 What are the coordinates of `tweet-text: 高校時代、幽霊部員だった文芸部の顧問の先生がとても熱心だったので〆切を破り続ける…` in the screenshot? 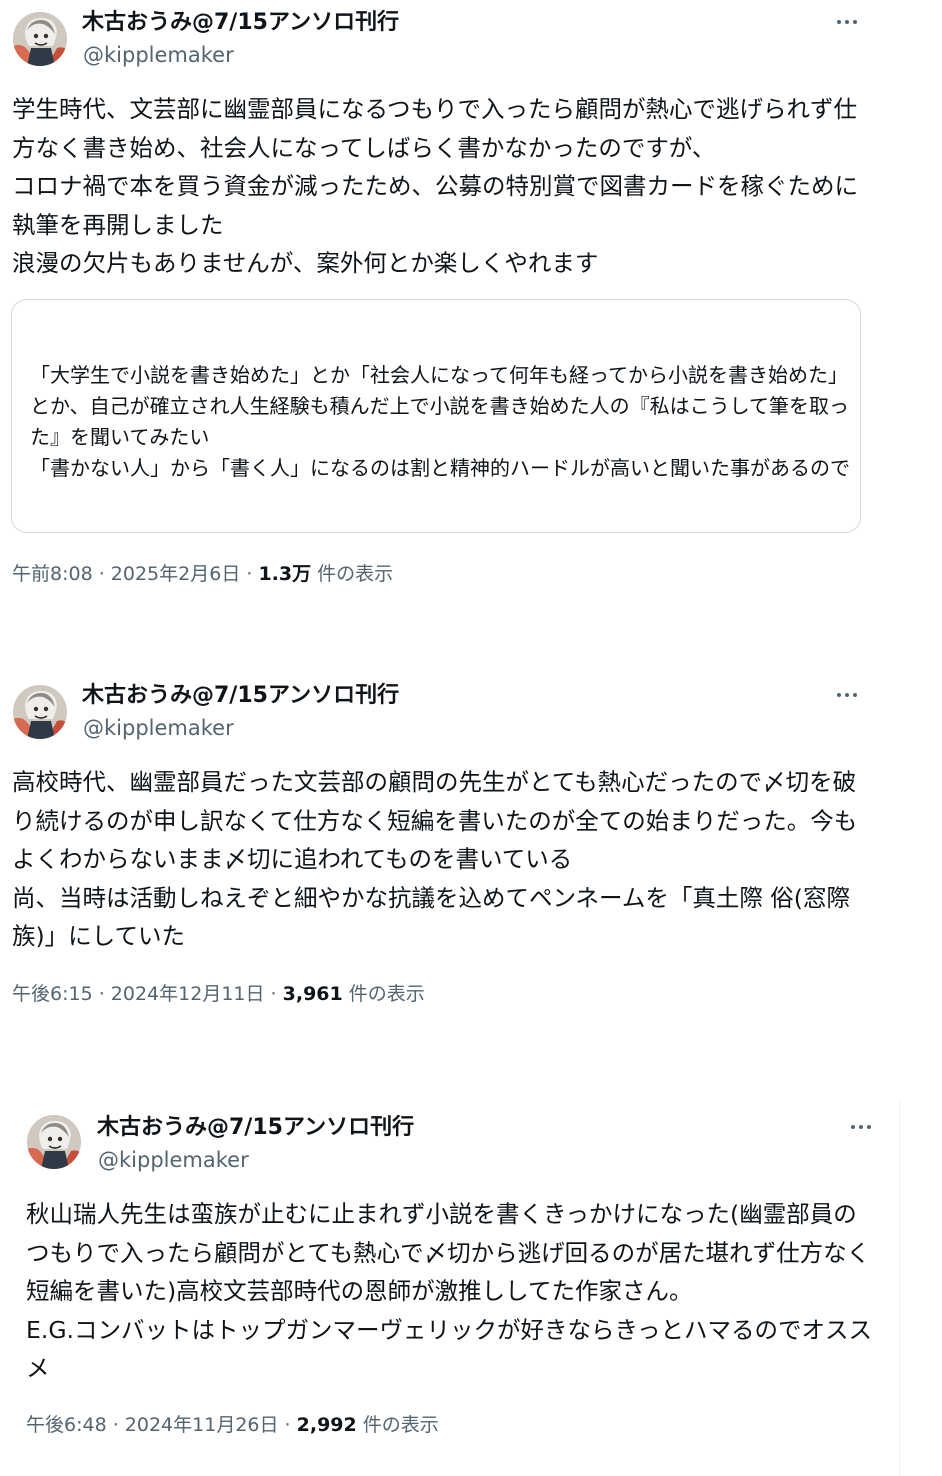 It's located at (435, 859).